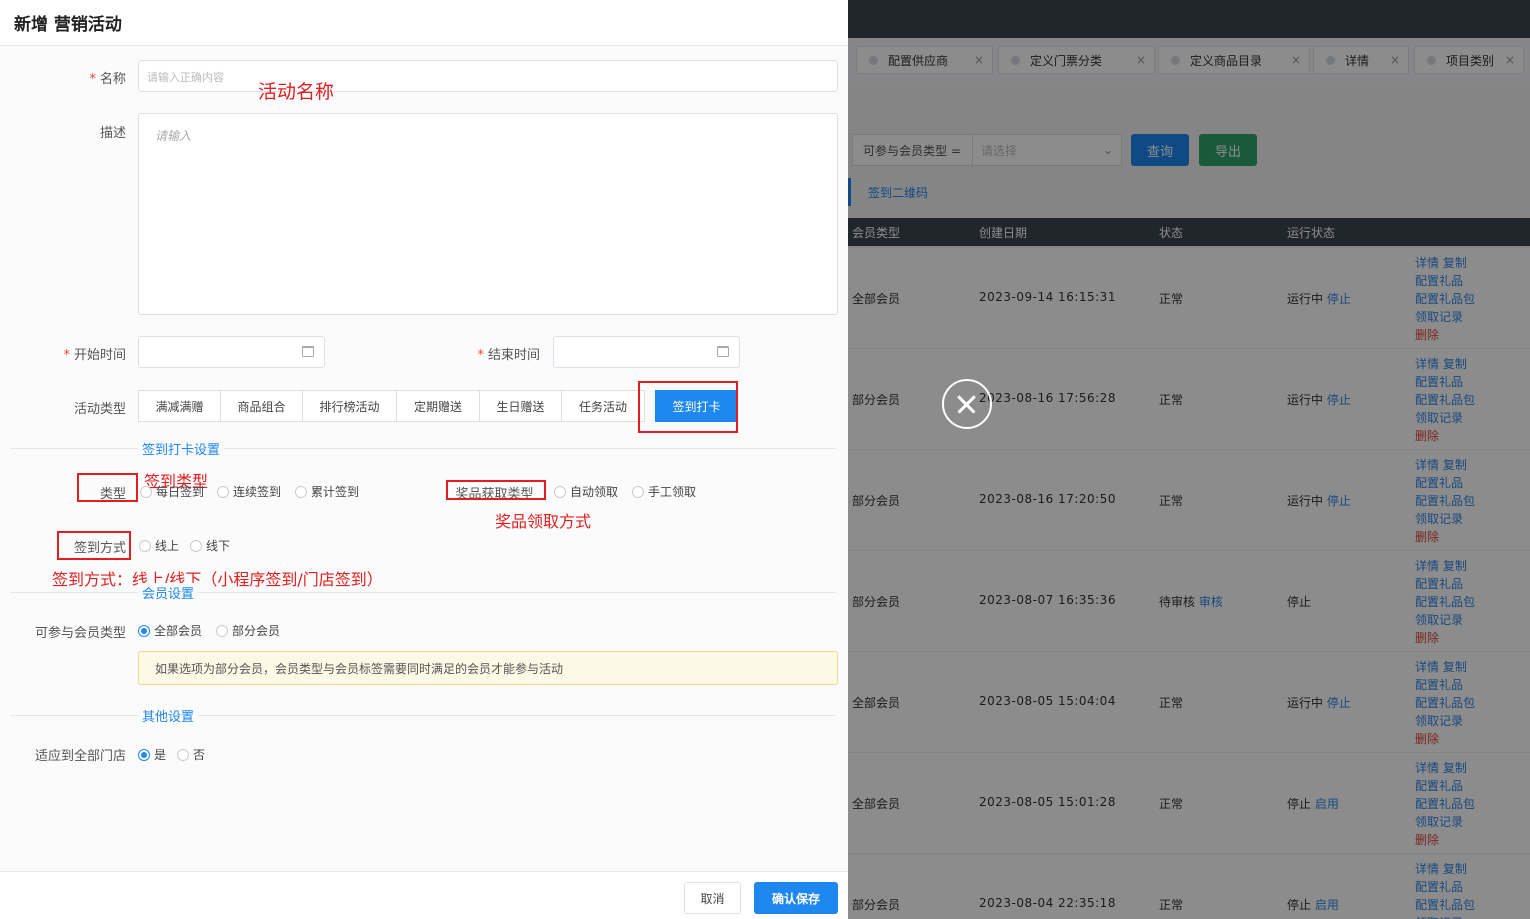  What do you see at coordinates (231, 352) in the screenshot?
I see `start-time-picker` at bounding box center [231, 352].